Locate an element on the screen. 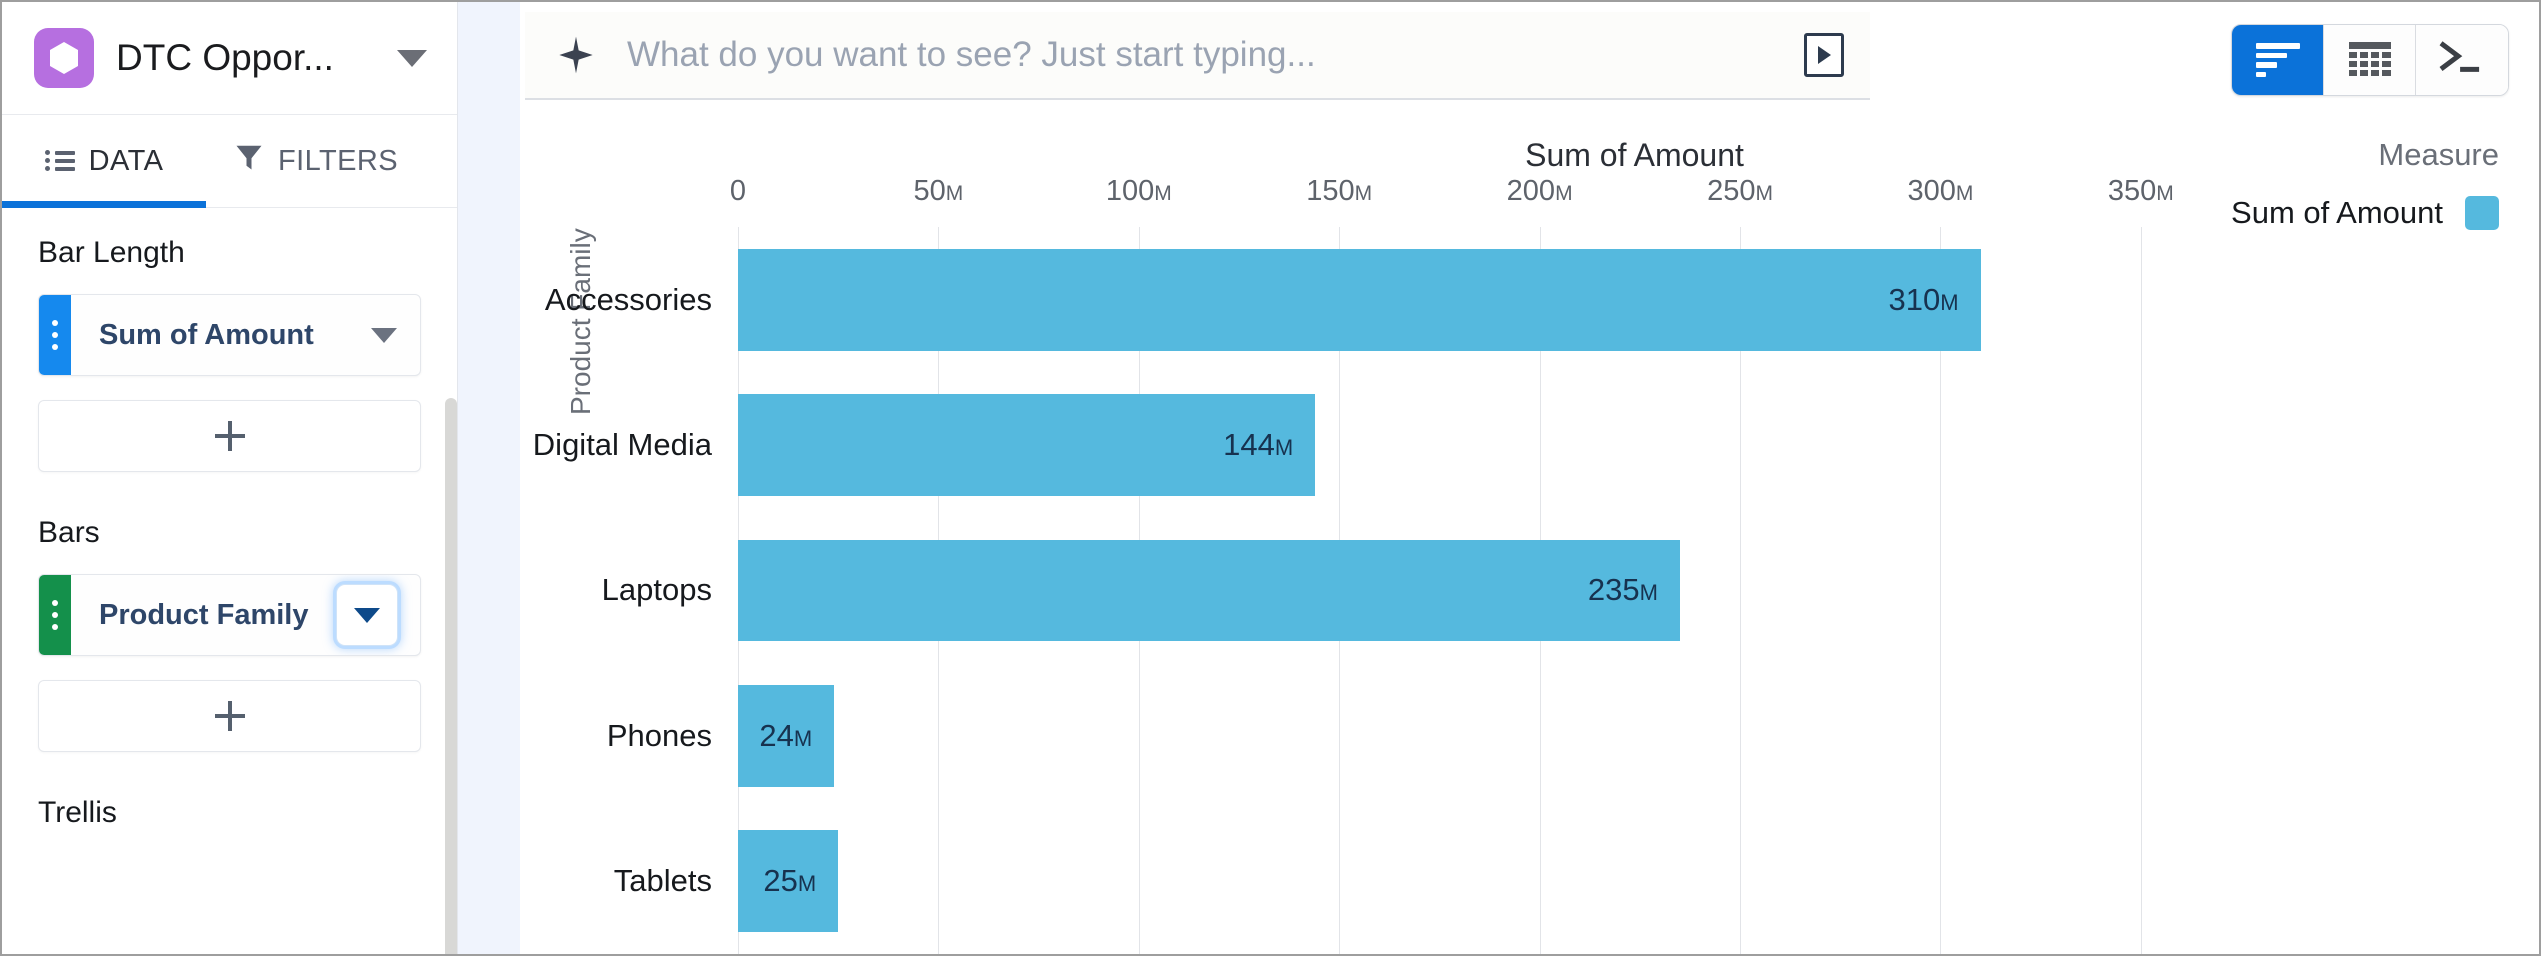 The image size is (2541, 956). search-input is located at coordinates (1202, 55).